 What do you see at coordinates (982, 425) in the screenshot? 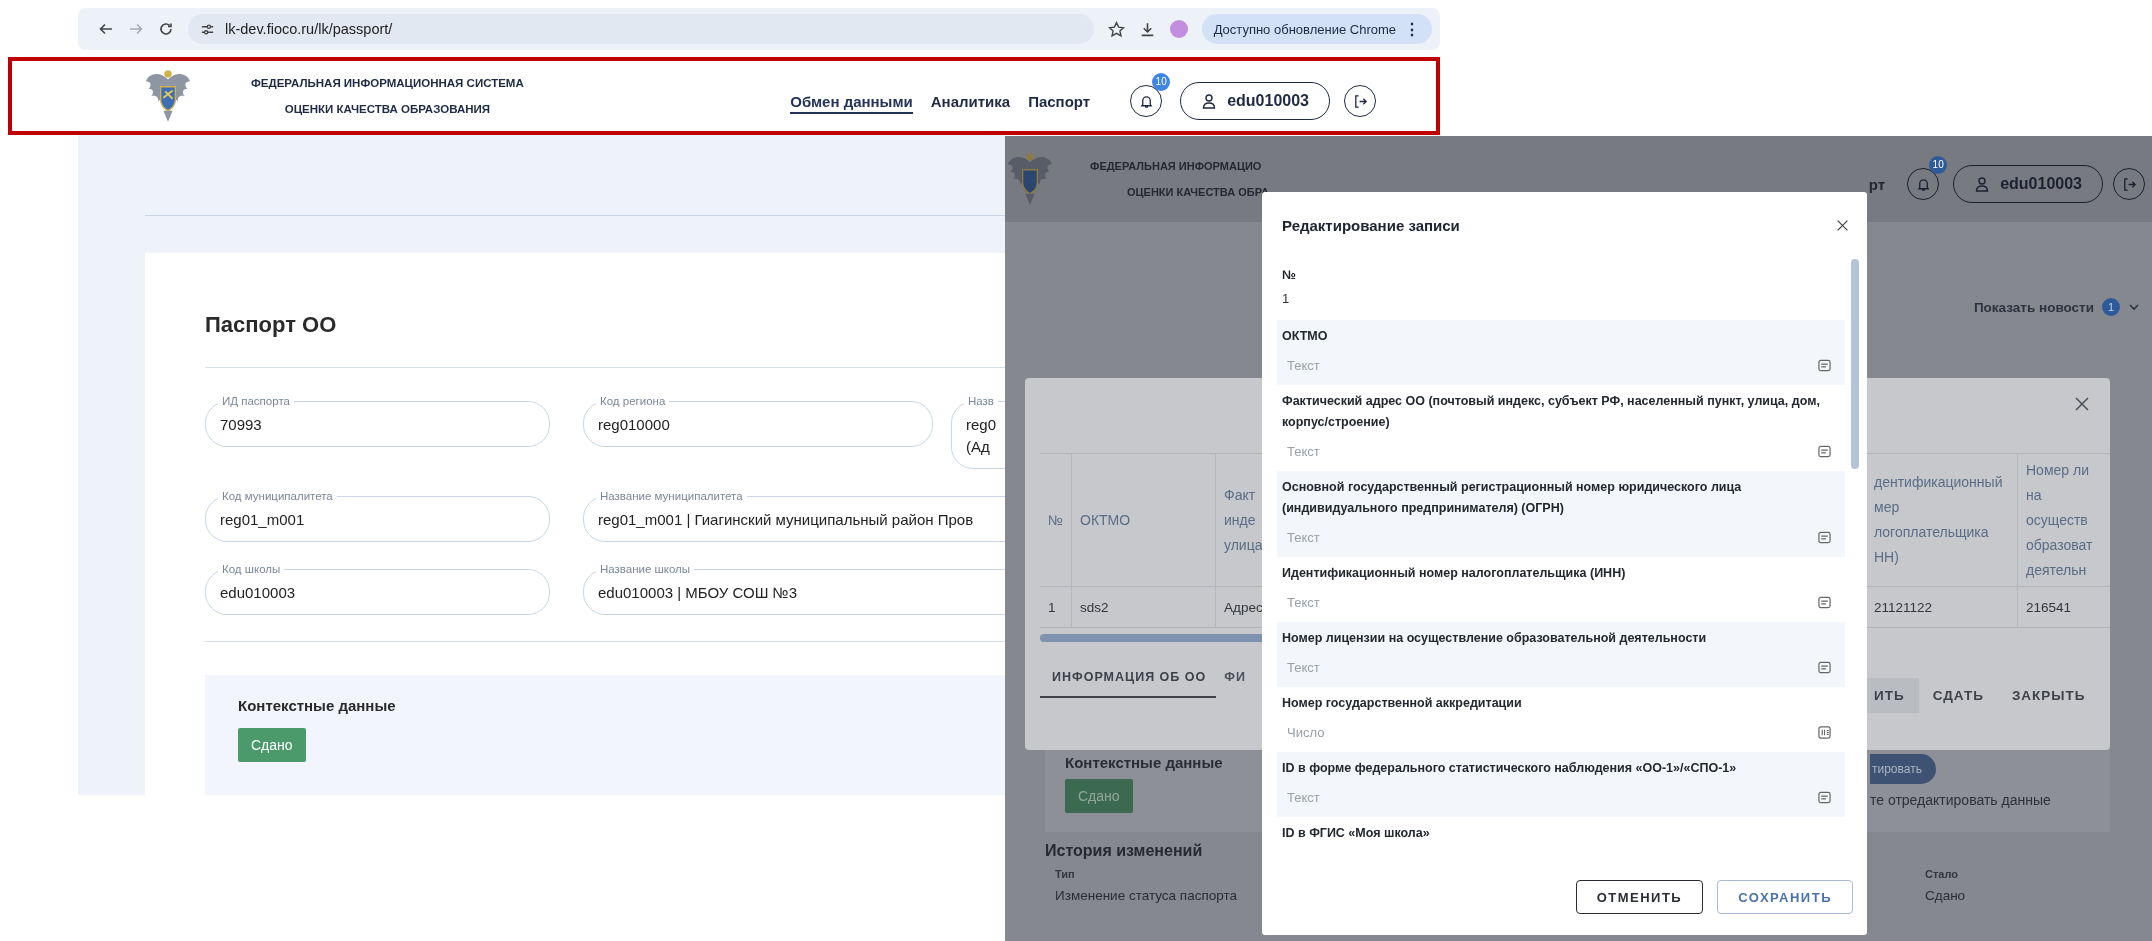
I see `field-value: reg0` at bounding box center [982, 425].